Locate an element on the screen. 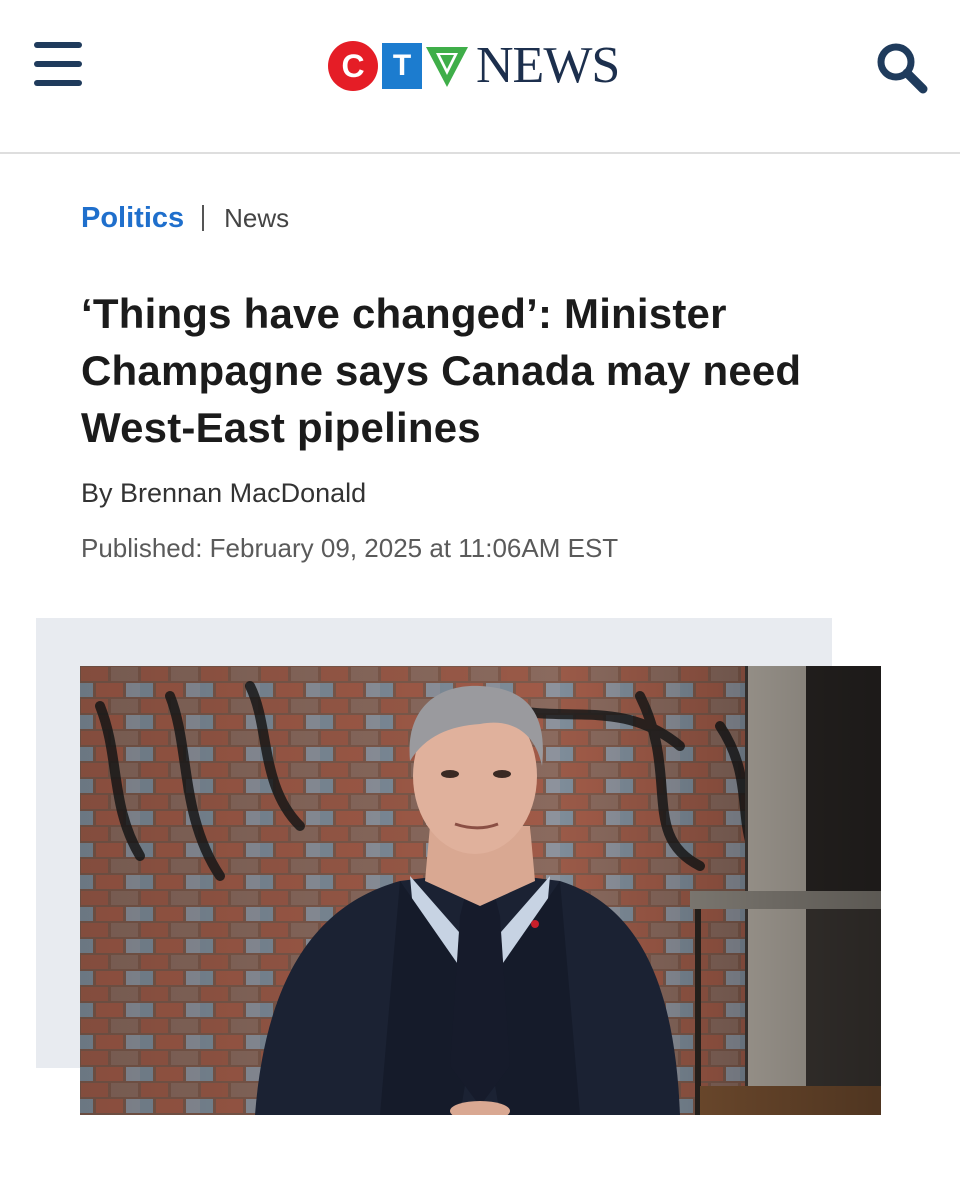 This screenshot has width=960, height=1200. site-header: C T NEWS is located at coordinates (480, 77).